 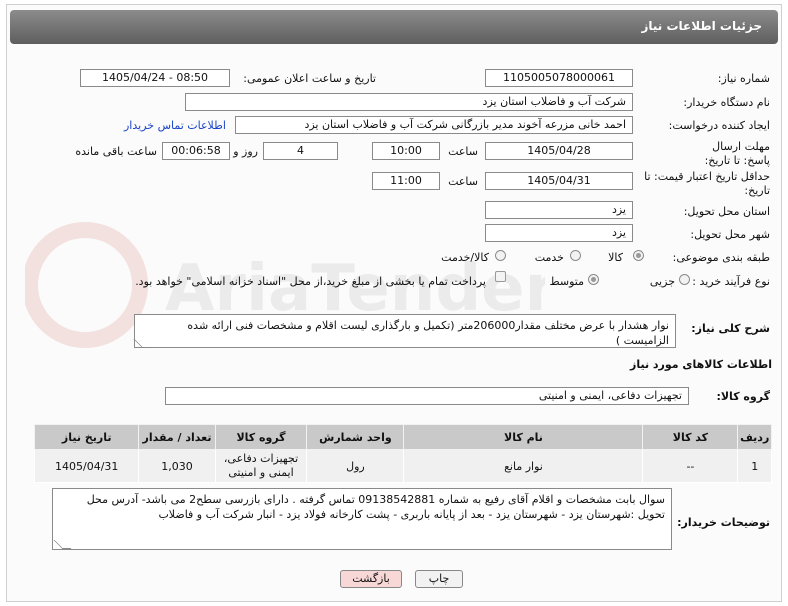 I want to click on process-type-label: نوع فرآیند خرید :, so click(x=731, y=281).